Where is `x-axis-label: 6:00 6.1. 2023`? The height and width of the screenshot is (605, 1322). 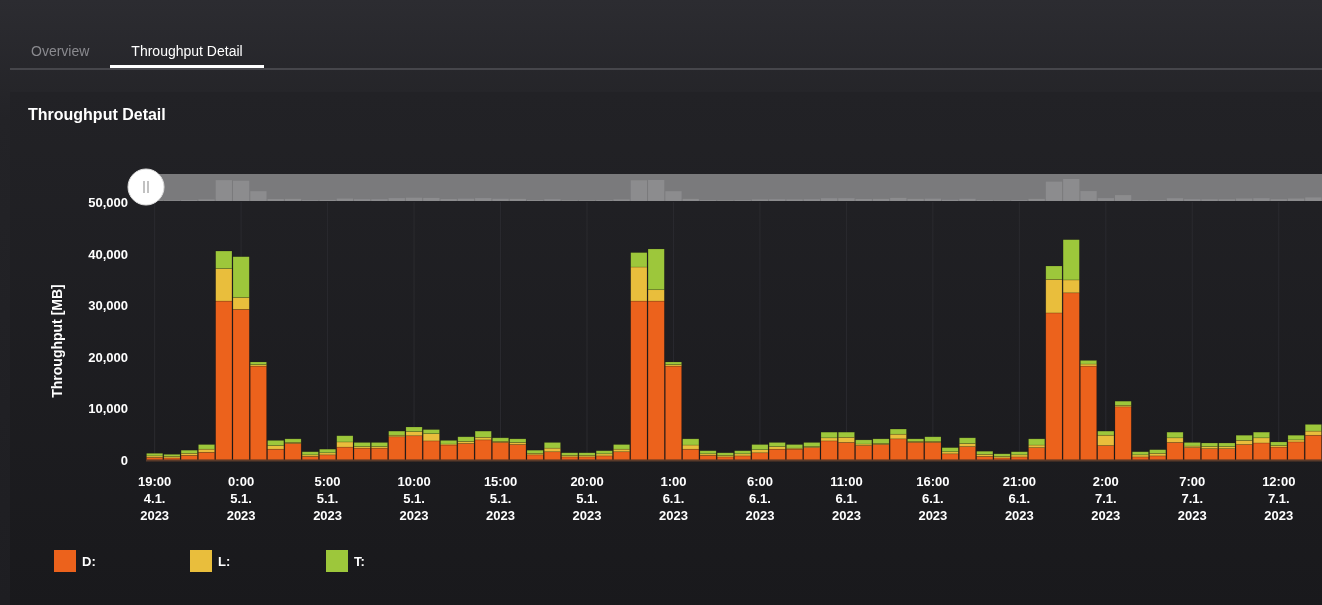
x-axis-label: 6:00 6.1. 2023 is located at coordinates (760, 498).